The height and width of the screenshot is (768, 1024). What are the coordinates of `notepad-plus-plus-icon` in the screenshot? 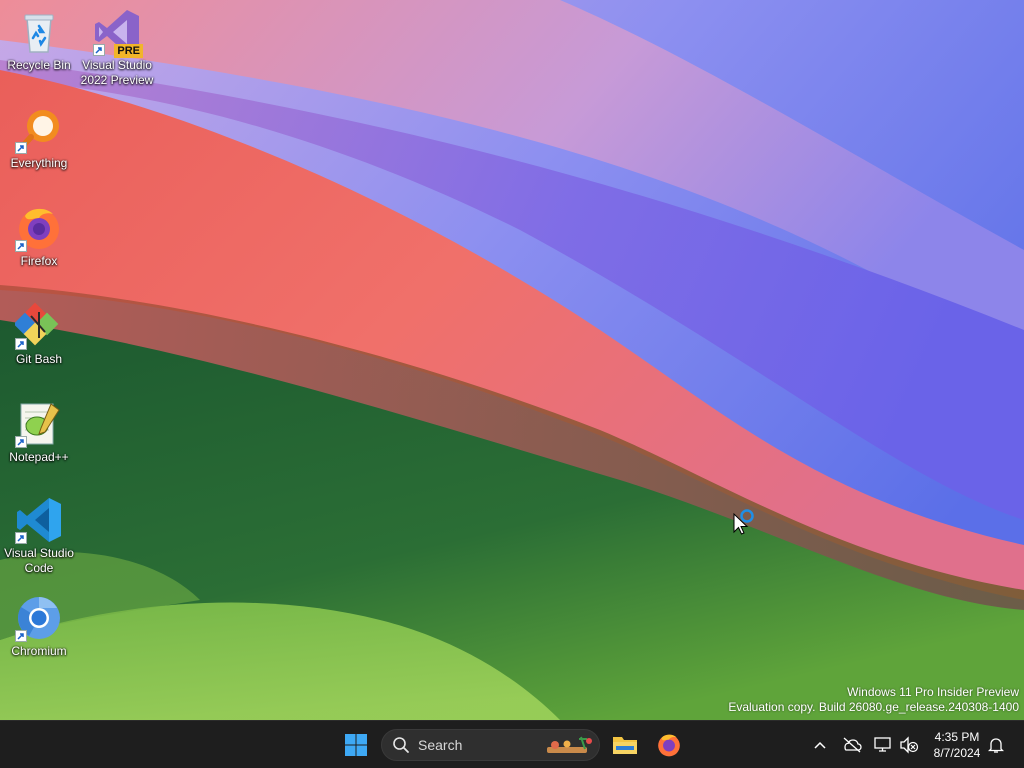 It's located at (39, 424).